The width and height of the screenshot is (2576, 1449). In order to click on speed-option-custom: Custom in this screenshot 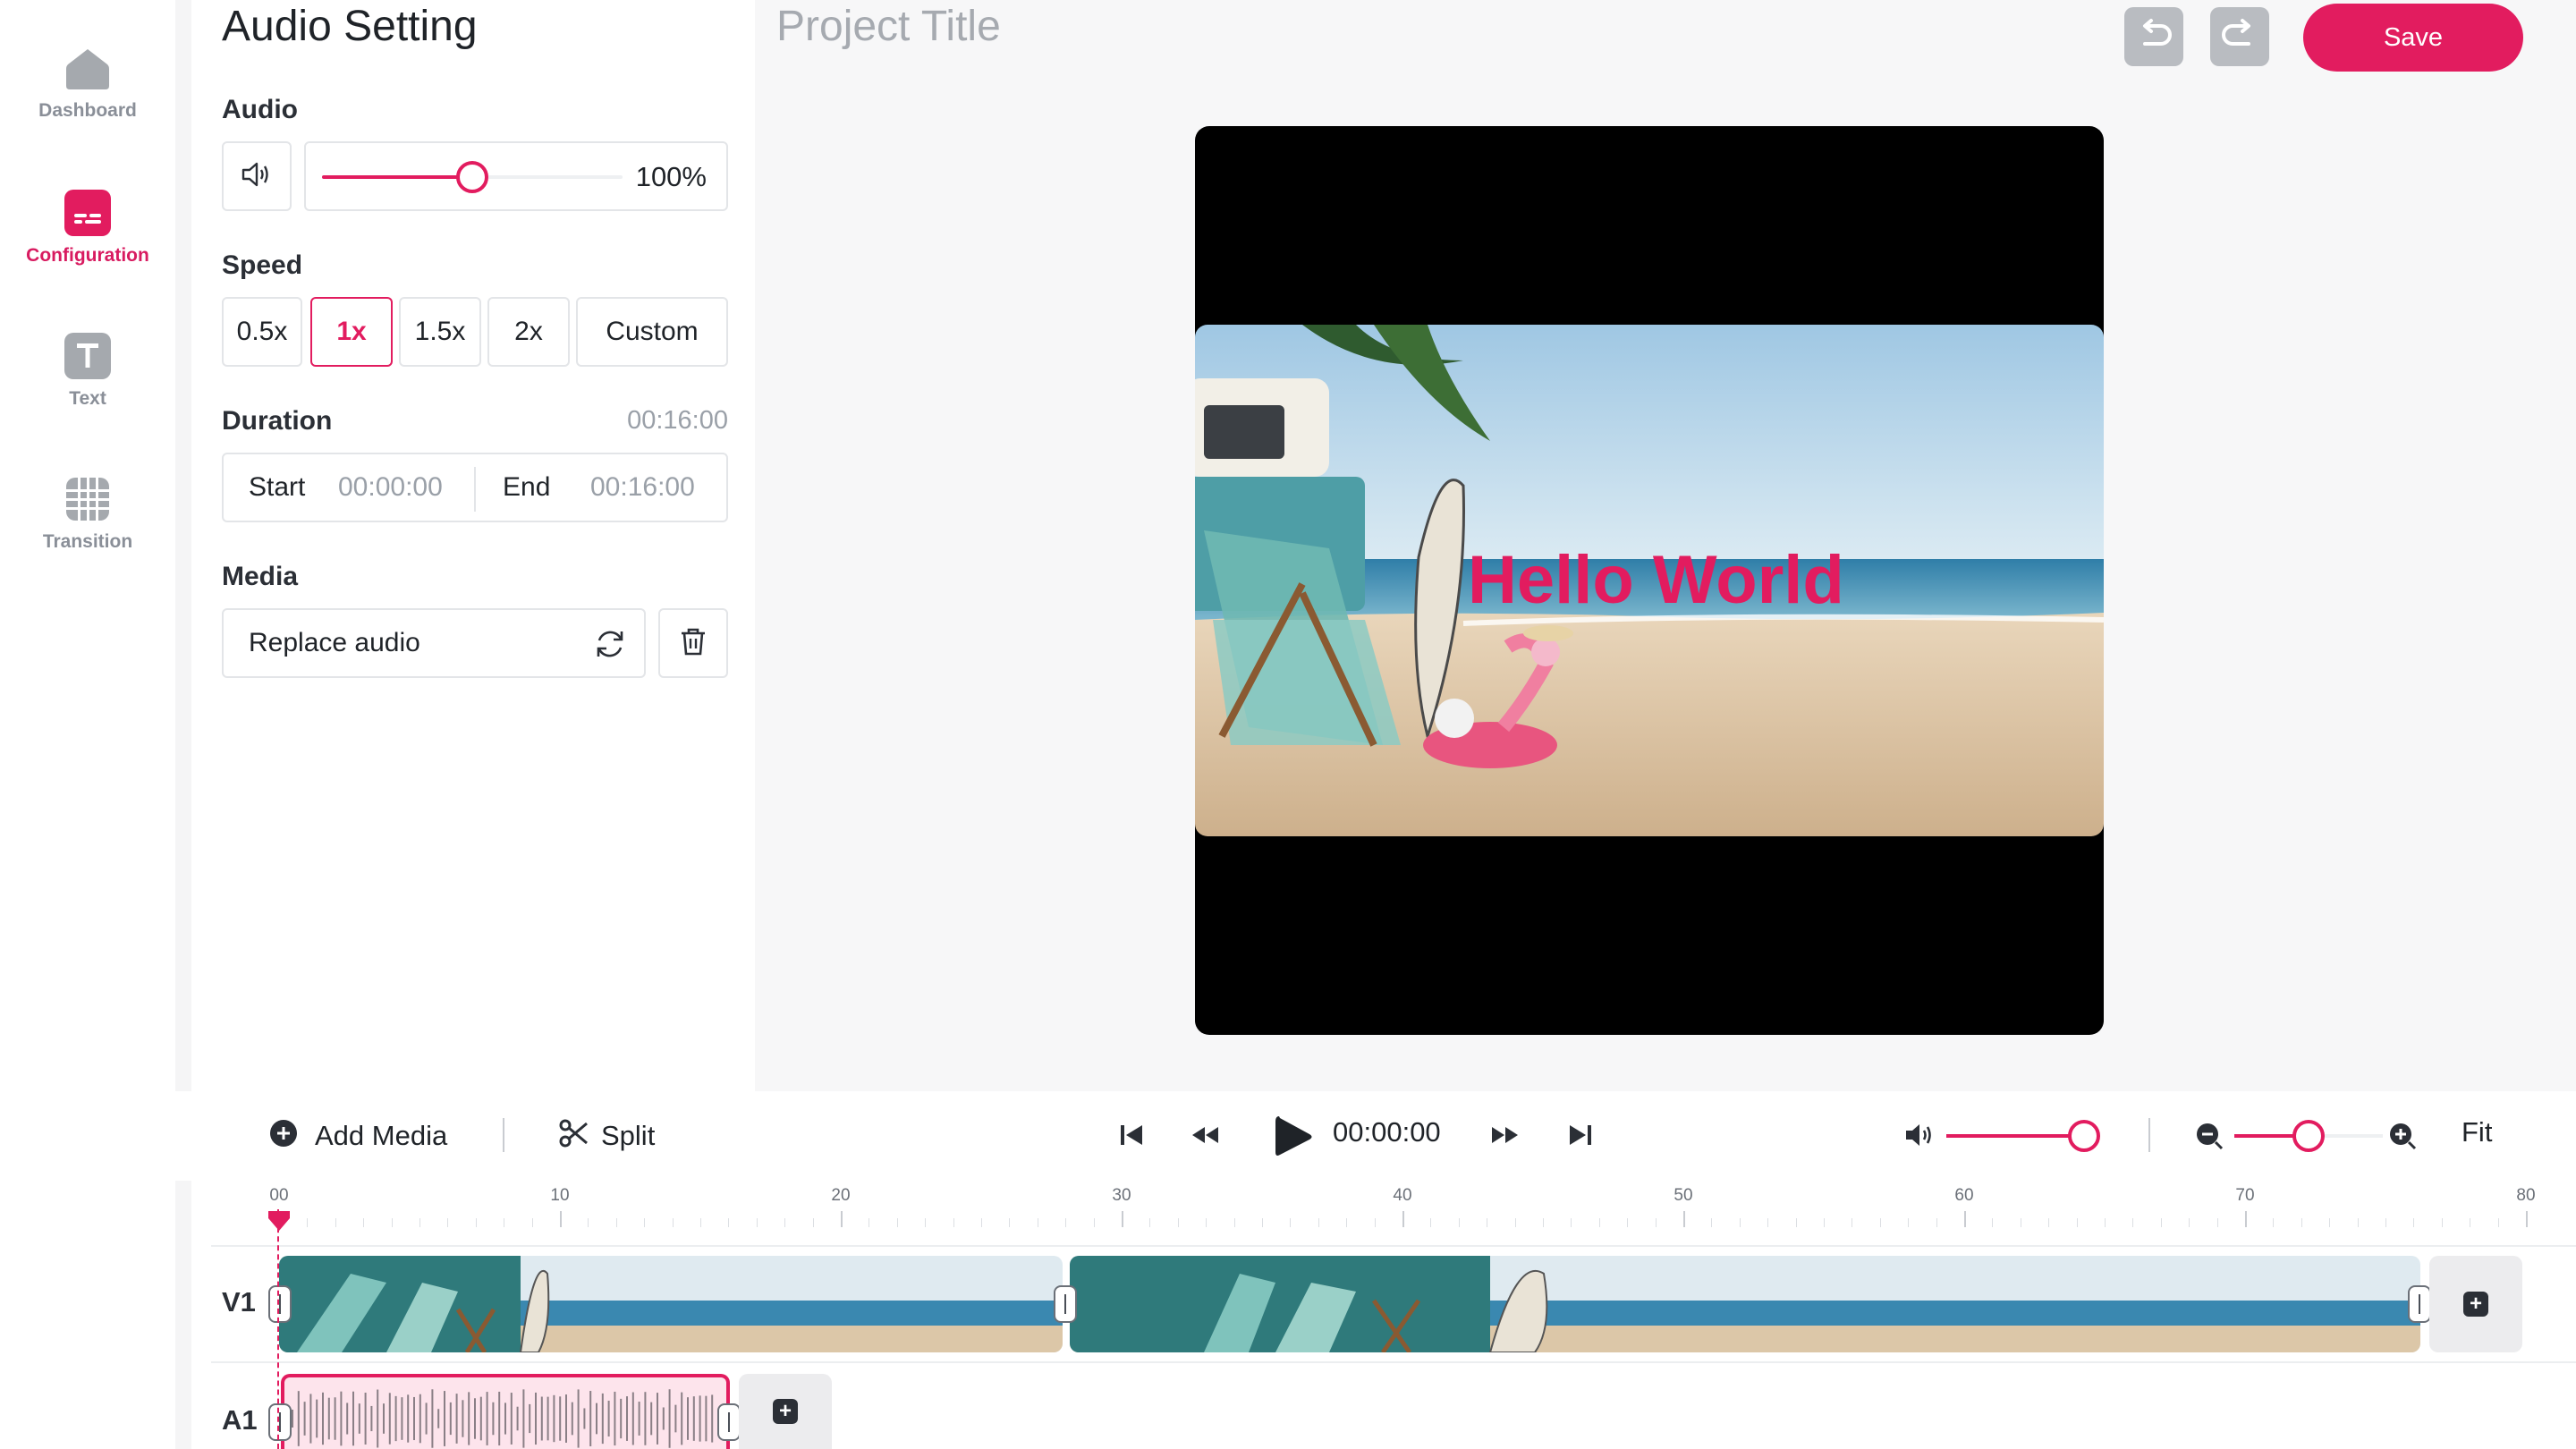, I will do `click(652, 332)`.